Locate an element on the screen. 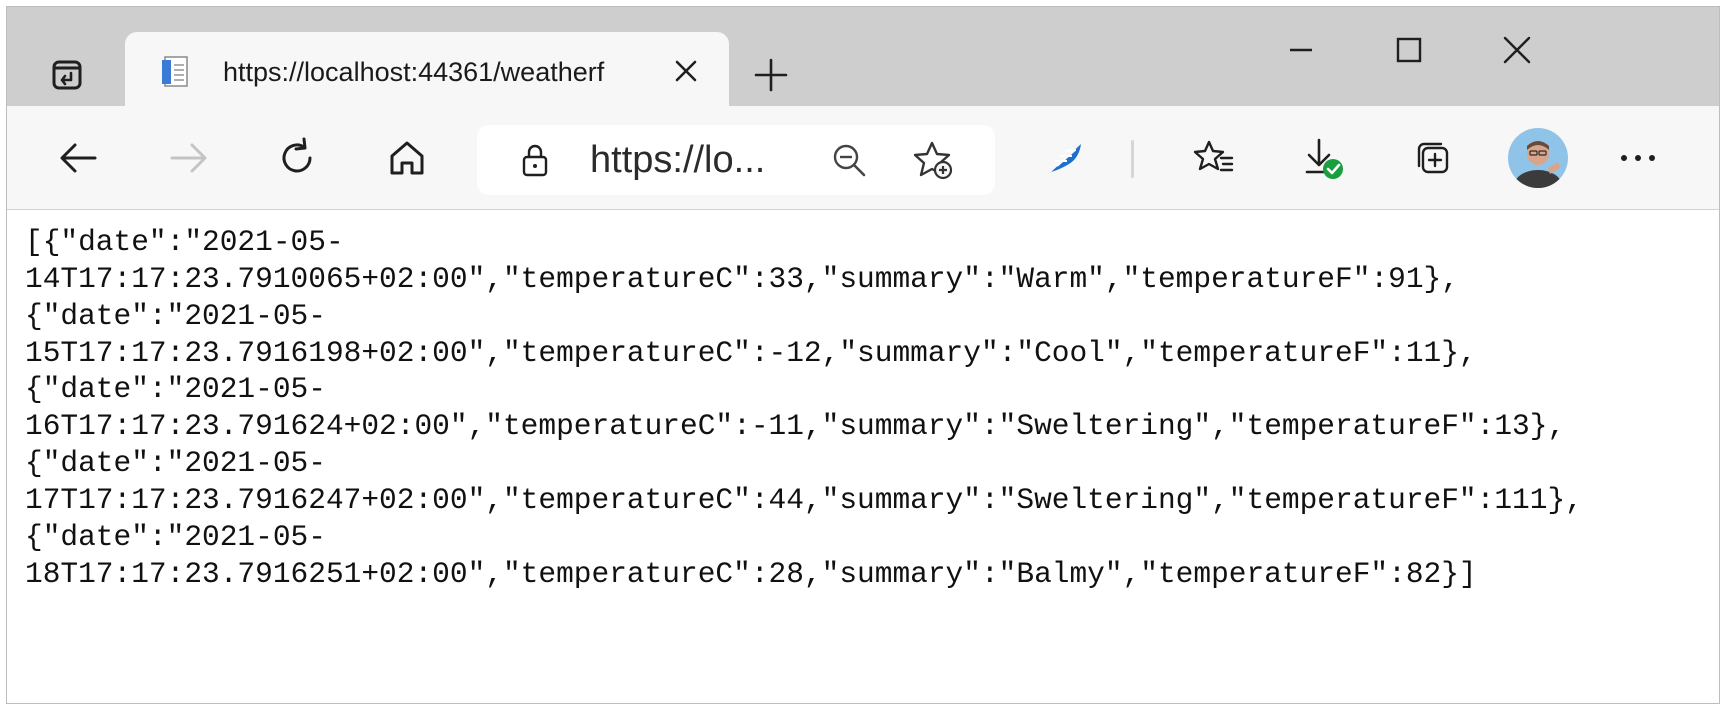  avatar is located at coordinates (1538, 158).